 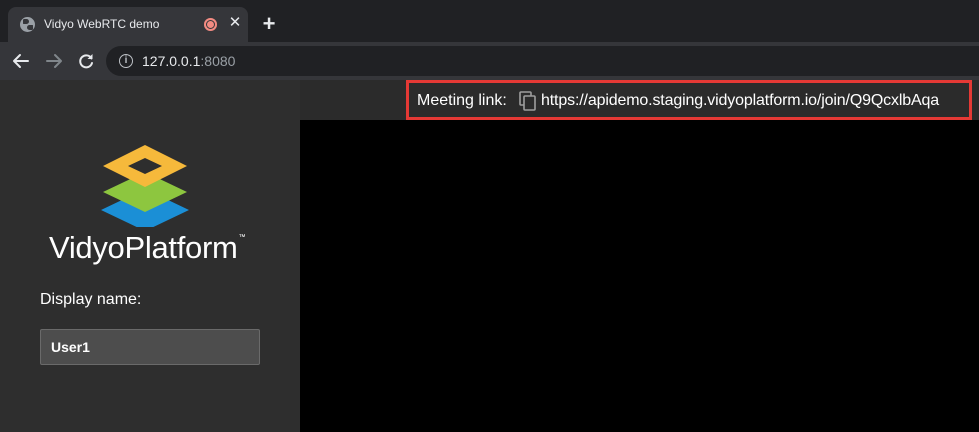 What do you see at coordinates (145, 186) in the screenshot?
I see `vidyoplatform-logo-icon` at bounding box center [145, 186].